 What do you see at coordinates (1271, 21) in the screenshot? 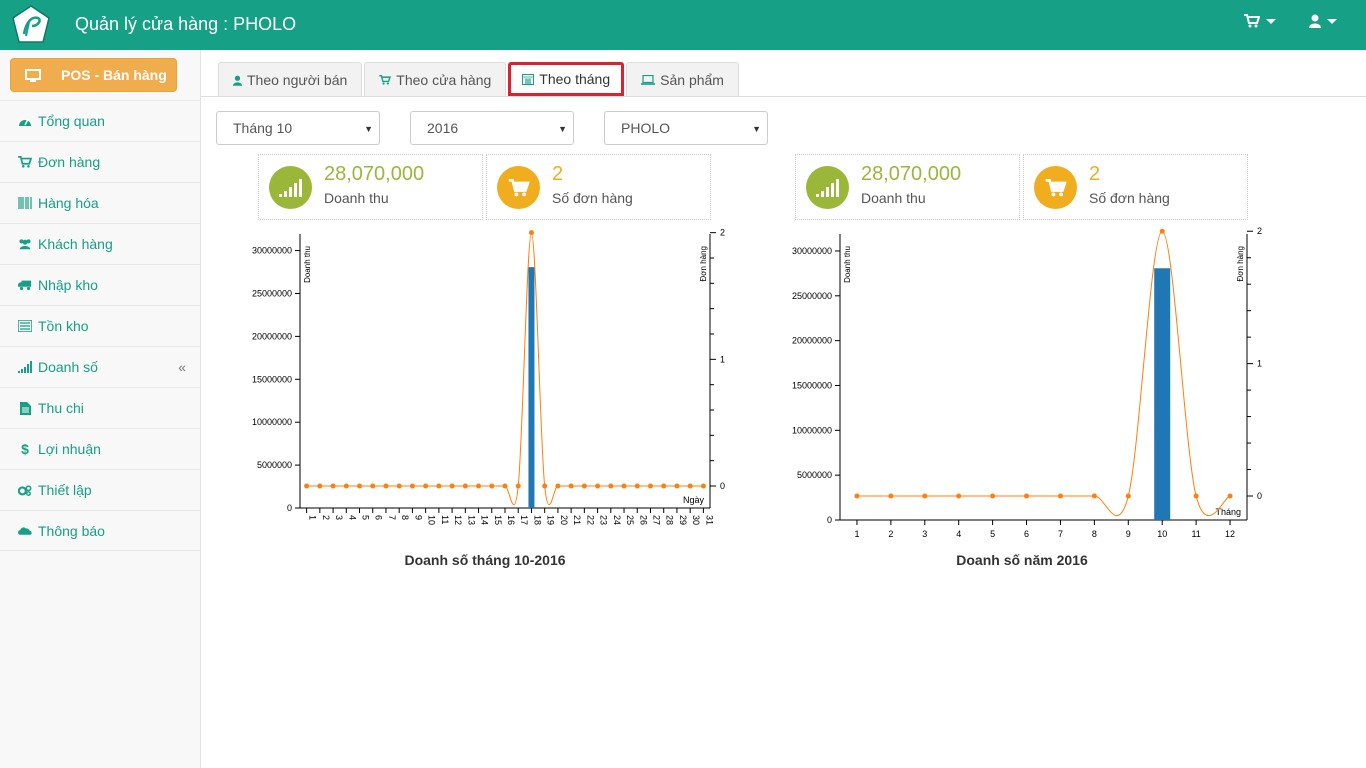
I see `chevron-down-icon` at bounding box center [1271, 21].